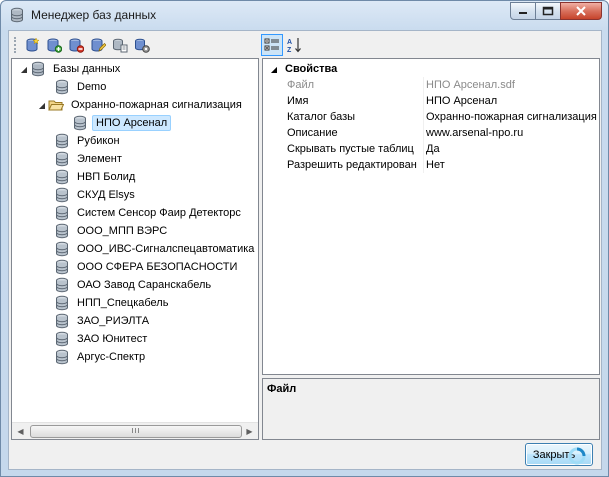 Image resolution: width=609 pixels, height=477 pixels. I want to click on sort-alphabetical-icon: A Z, so click(294, 45).